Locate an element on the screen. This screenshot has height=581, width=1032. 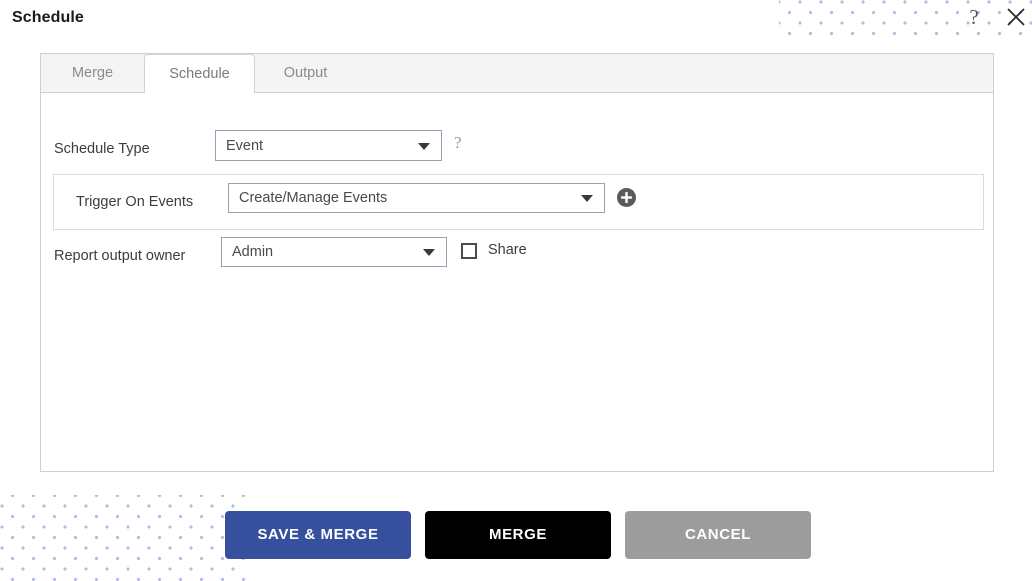
tab-output-label: Output is located at coordinates (305, 73).